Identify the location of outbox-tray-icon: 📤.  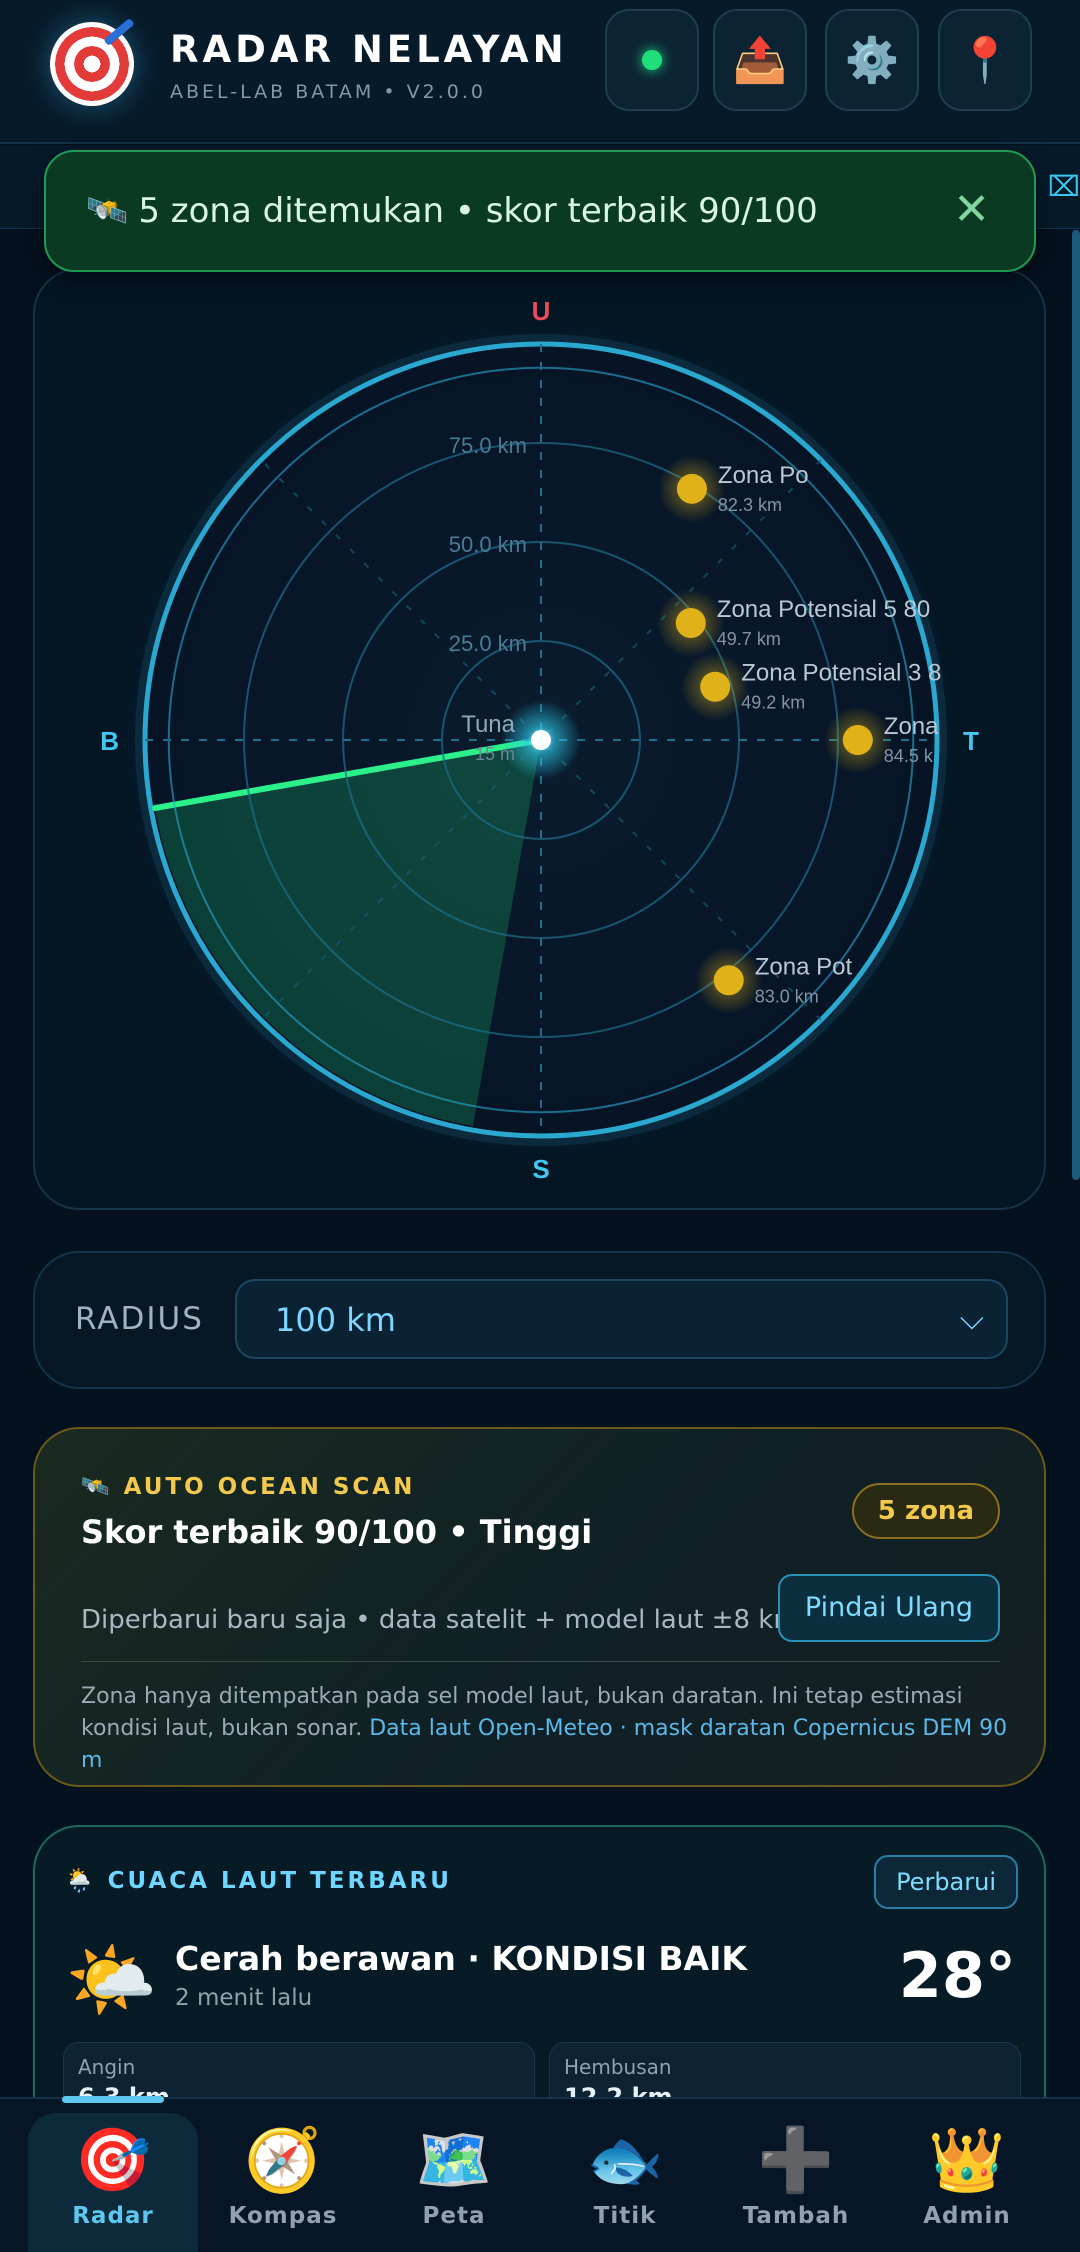
(760, 60).